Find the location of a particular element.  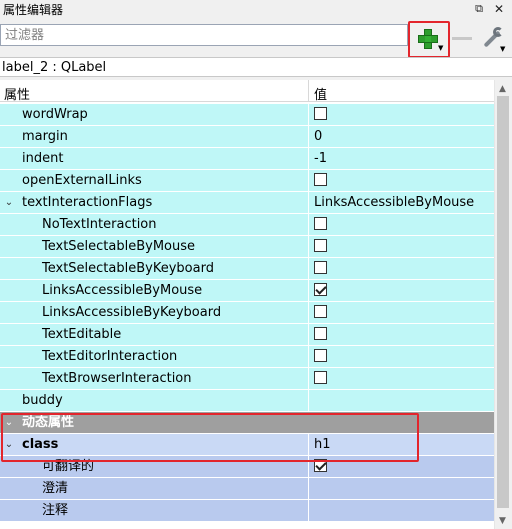

openexternallinks-checkbox is located at coordinates (320, 179).